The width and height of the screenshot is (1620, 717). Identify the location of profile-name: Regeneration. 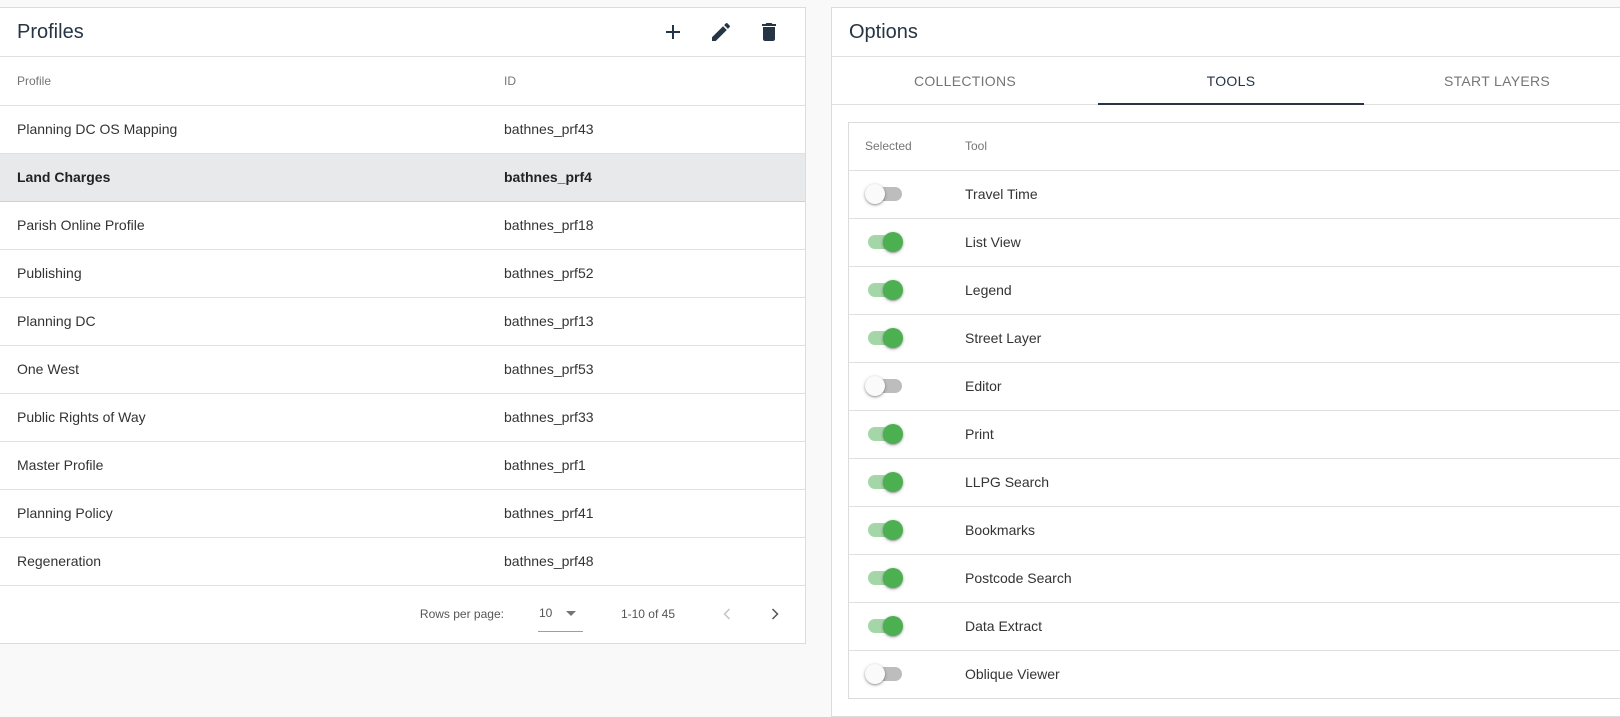
(59, 561).